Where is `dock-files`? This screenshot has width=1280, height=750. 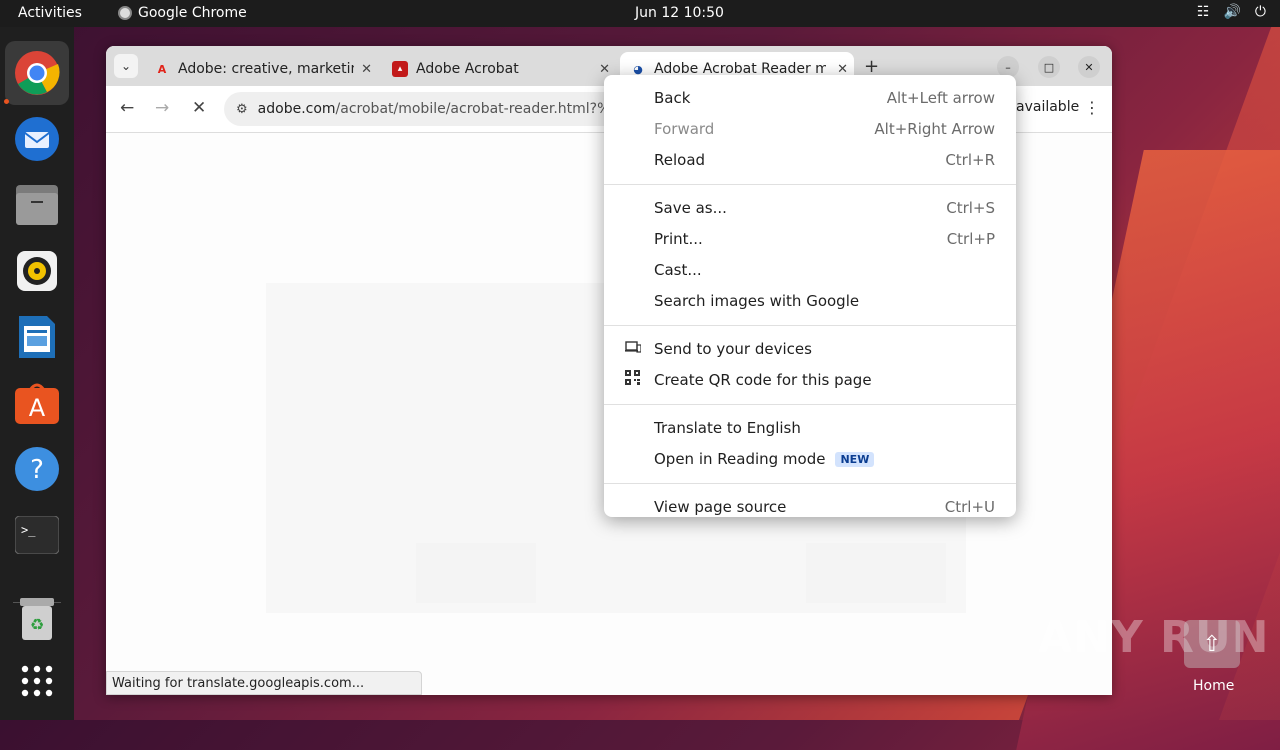
dock-files is located at coordinates (37, 205).